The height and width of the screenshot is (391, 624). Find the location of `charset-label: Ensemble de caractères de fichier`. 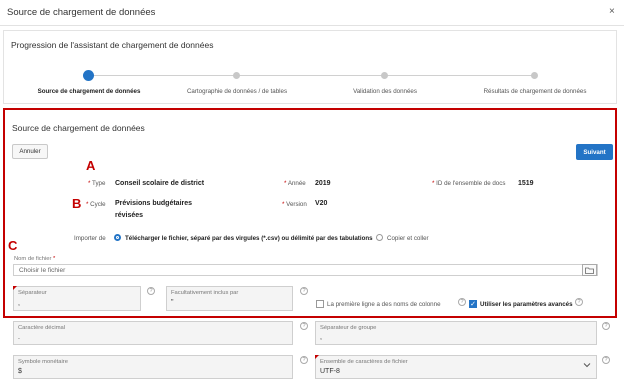

charset-label: Ensemble de caractères de fichier is located at coordinates (364, 362).